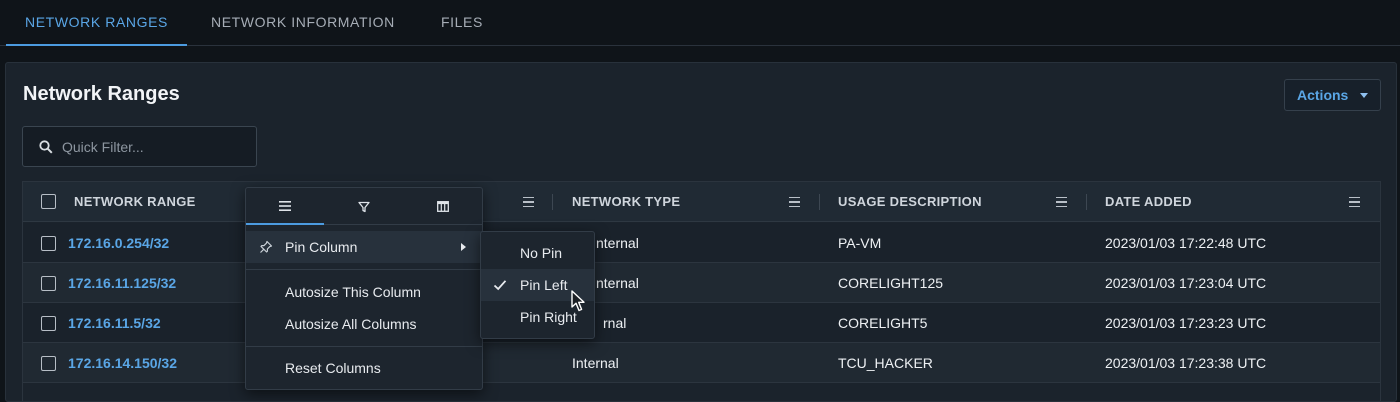  I want to click on menu-item-reset-columns: Reset Columns, so click(364, 368).